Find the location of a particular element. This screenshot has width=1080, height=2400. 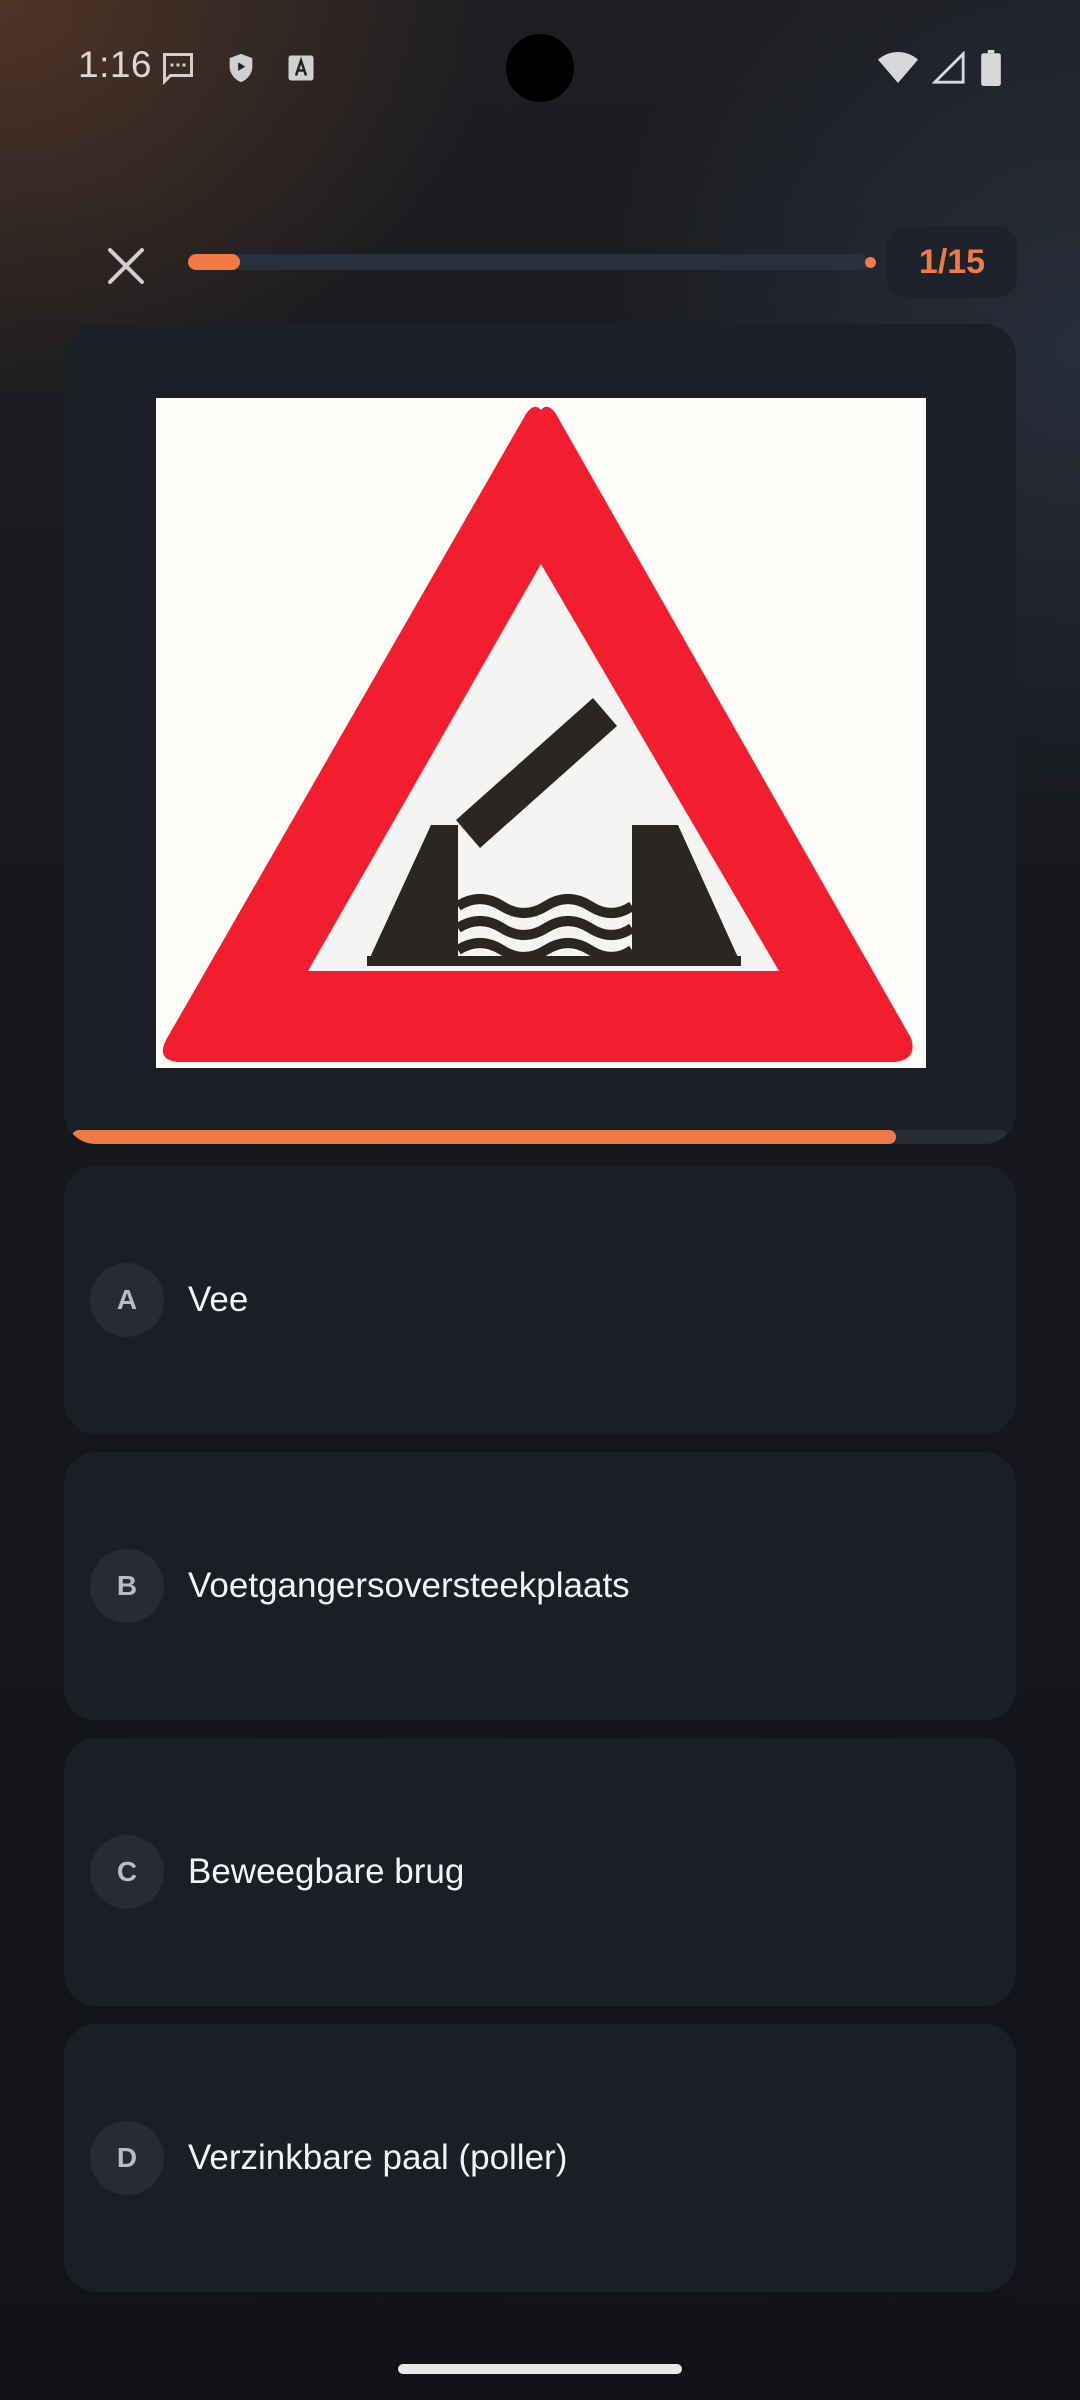

quiz-progress-fill is located at coordinates (214, 262).